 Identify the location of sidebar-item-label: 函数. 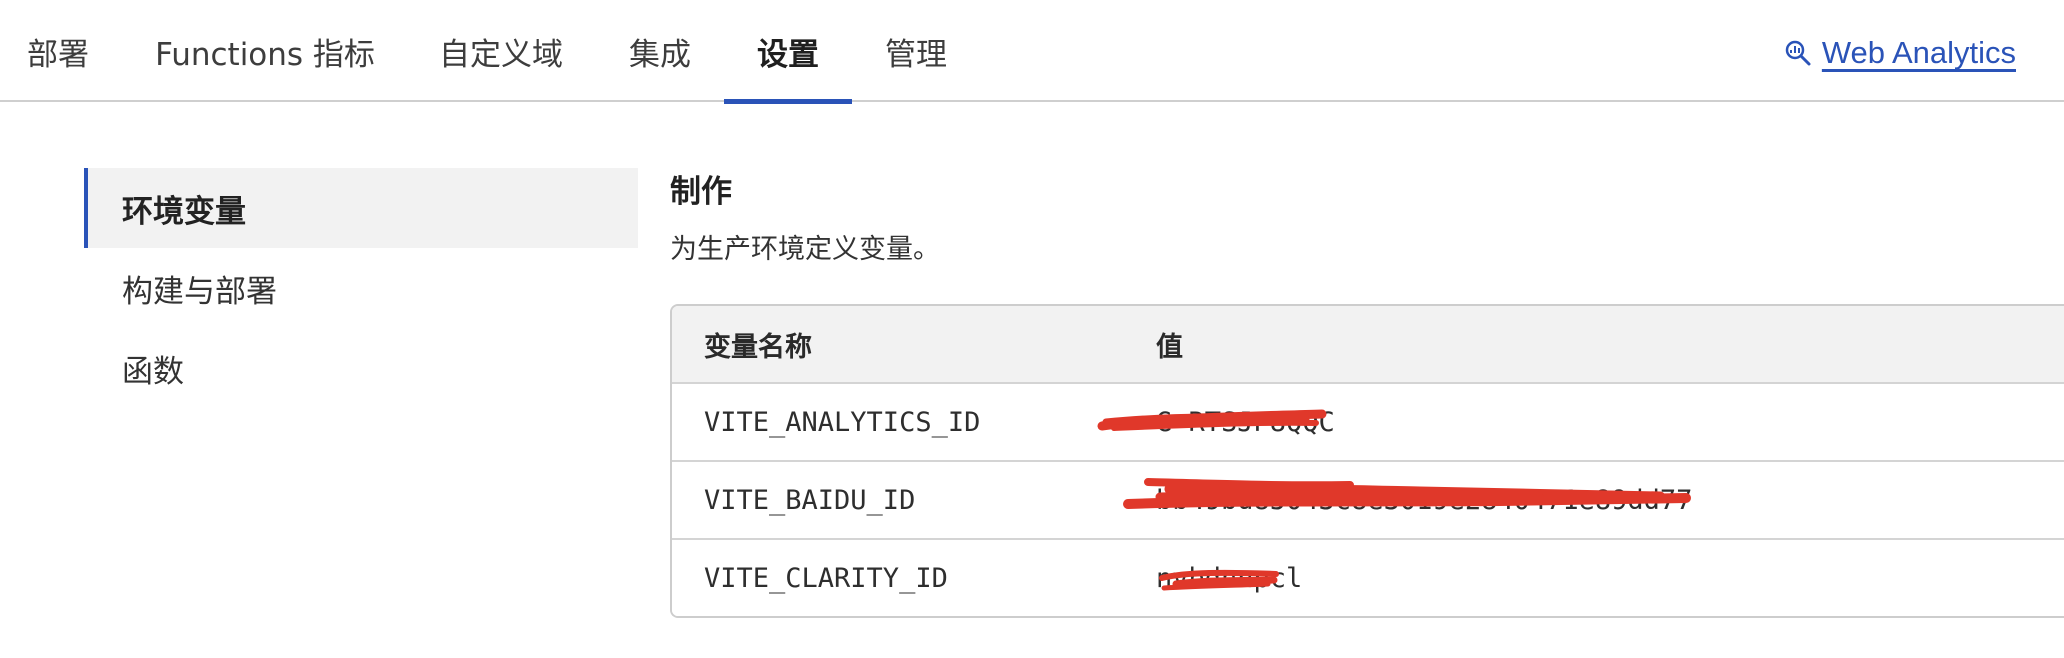
(153, 371).